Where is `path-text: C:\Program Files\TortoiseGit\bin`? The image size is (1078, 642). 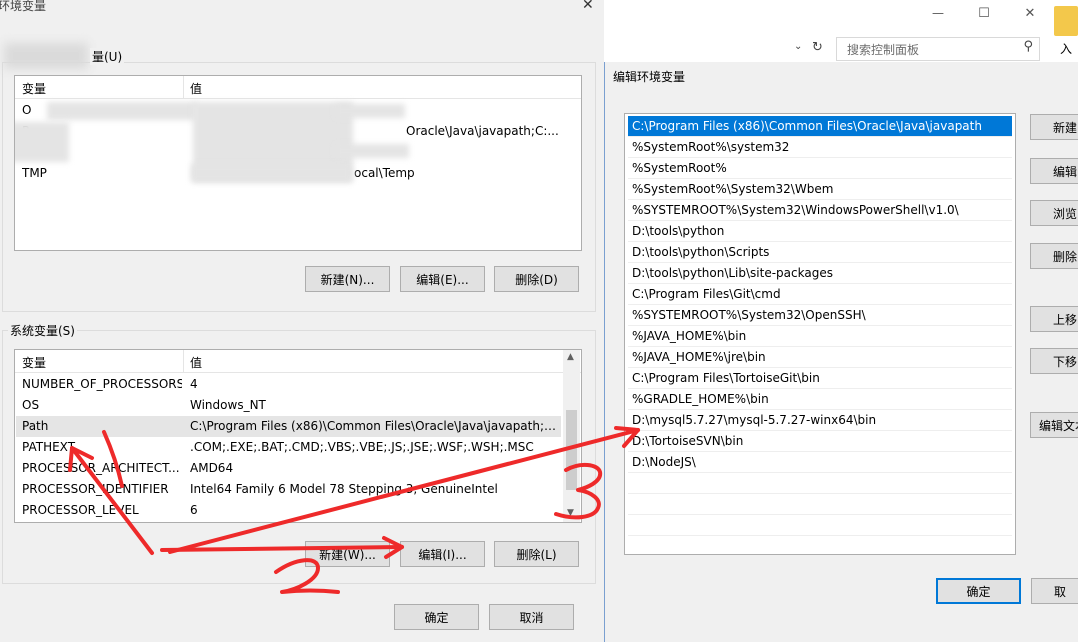 path-text: C:\Program Files\TortoiseGit\bin is located at coordinates (726, 378).